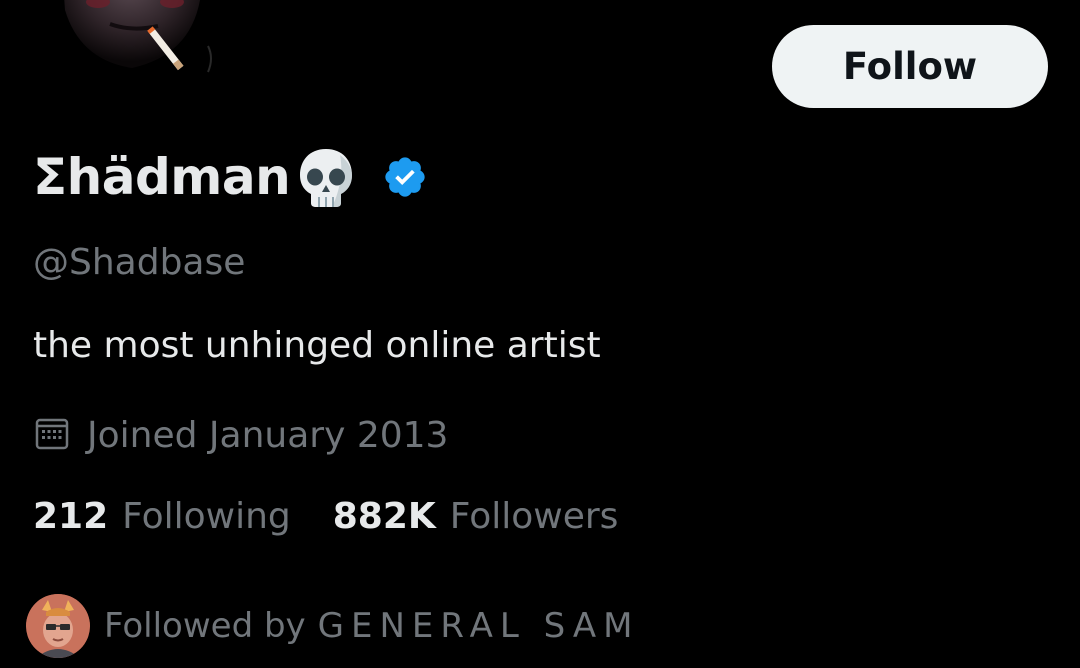 The height and width of the screenshot is (668, 1080). I want to click on calendar-icon, so click(61, 435).